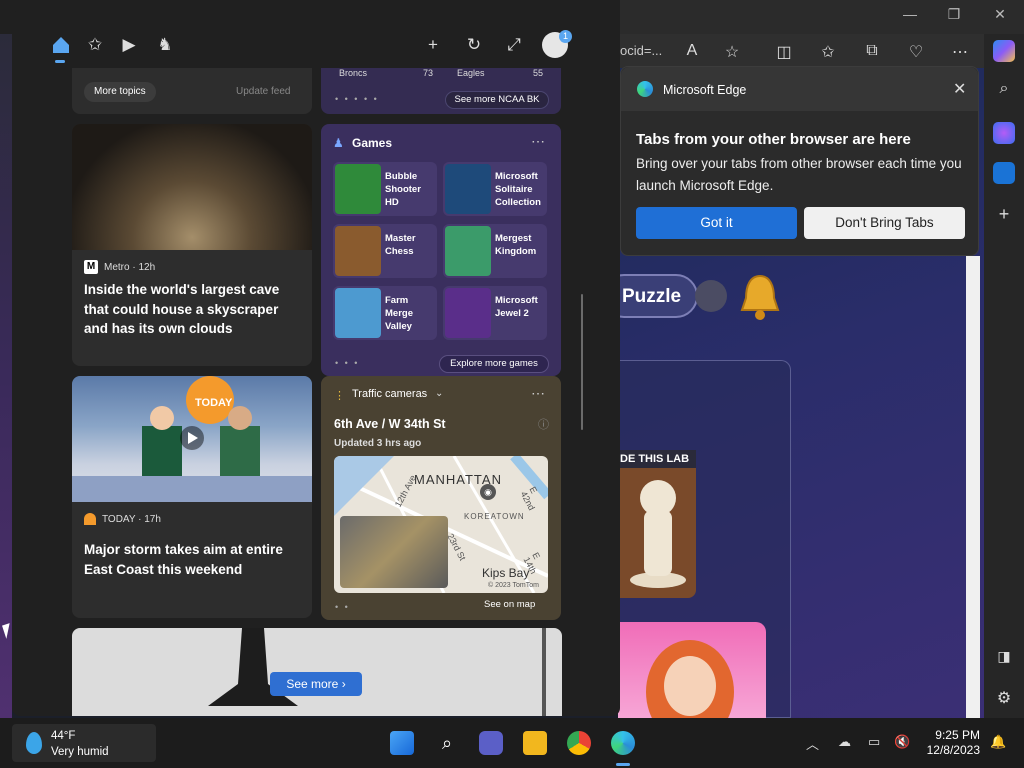 The image size is (1024, 768). I want to click on close-icon: ✕, so click(959, 89).